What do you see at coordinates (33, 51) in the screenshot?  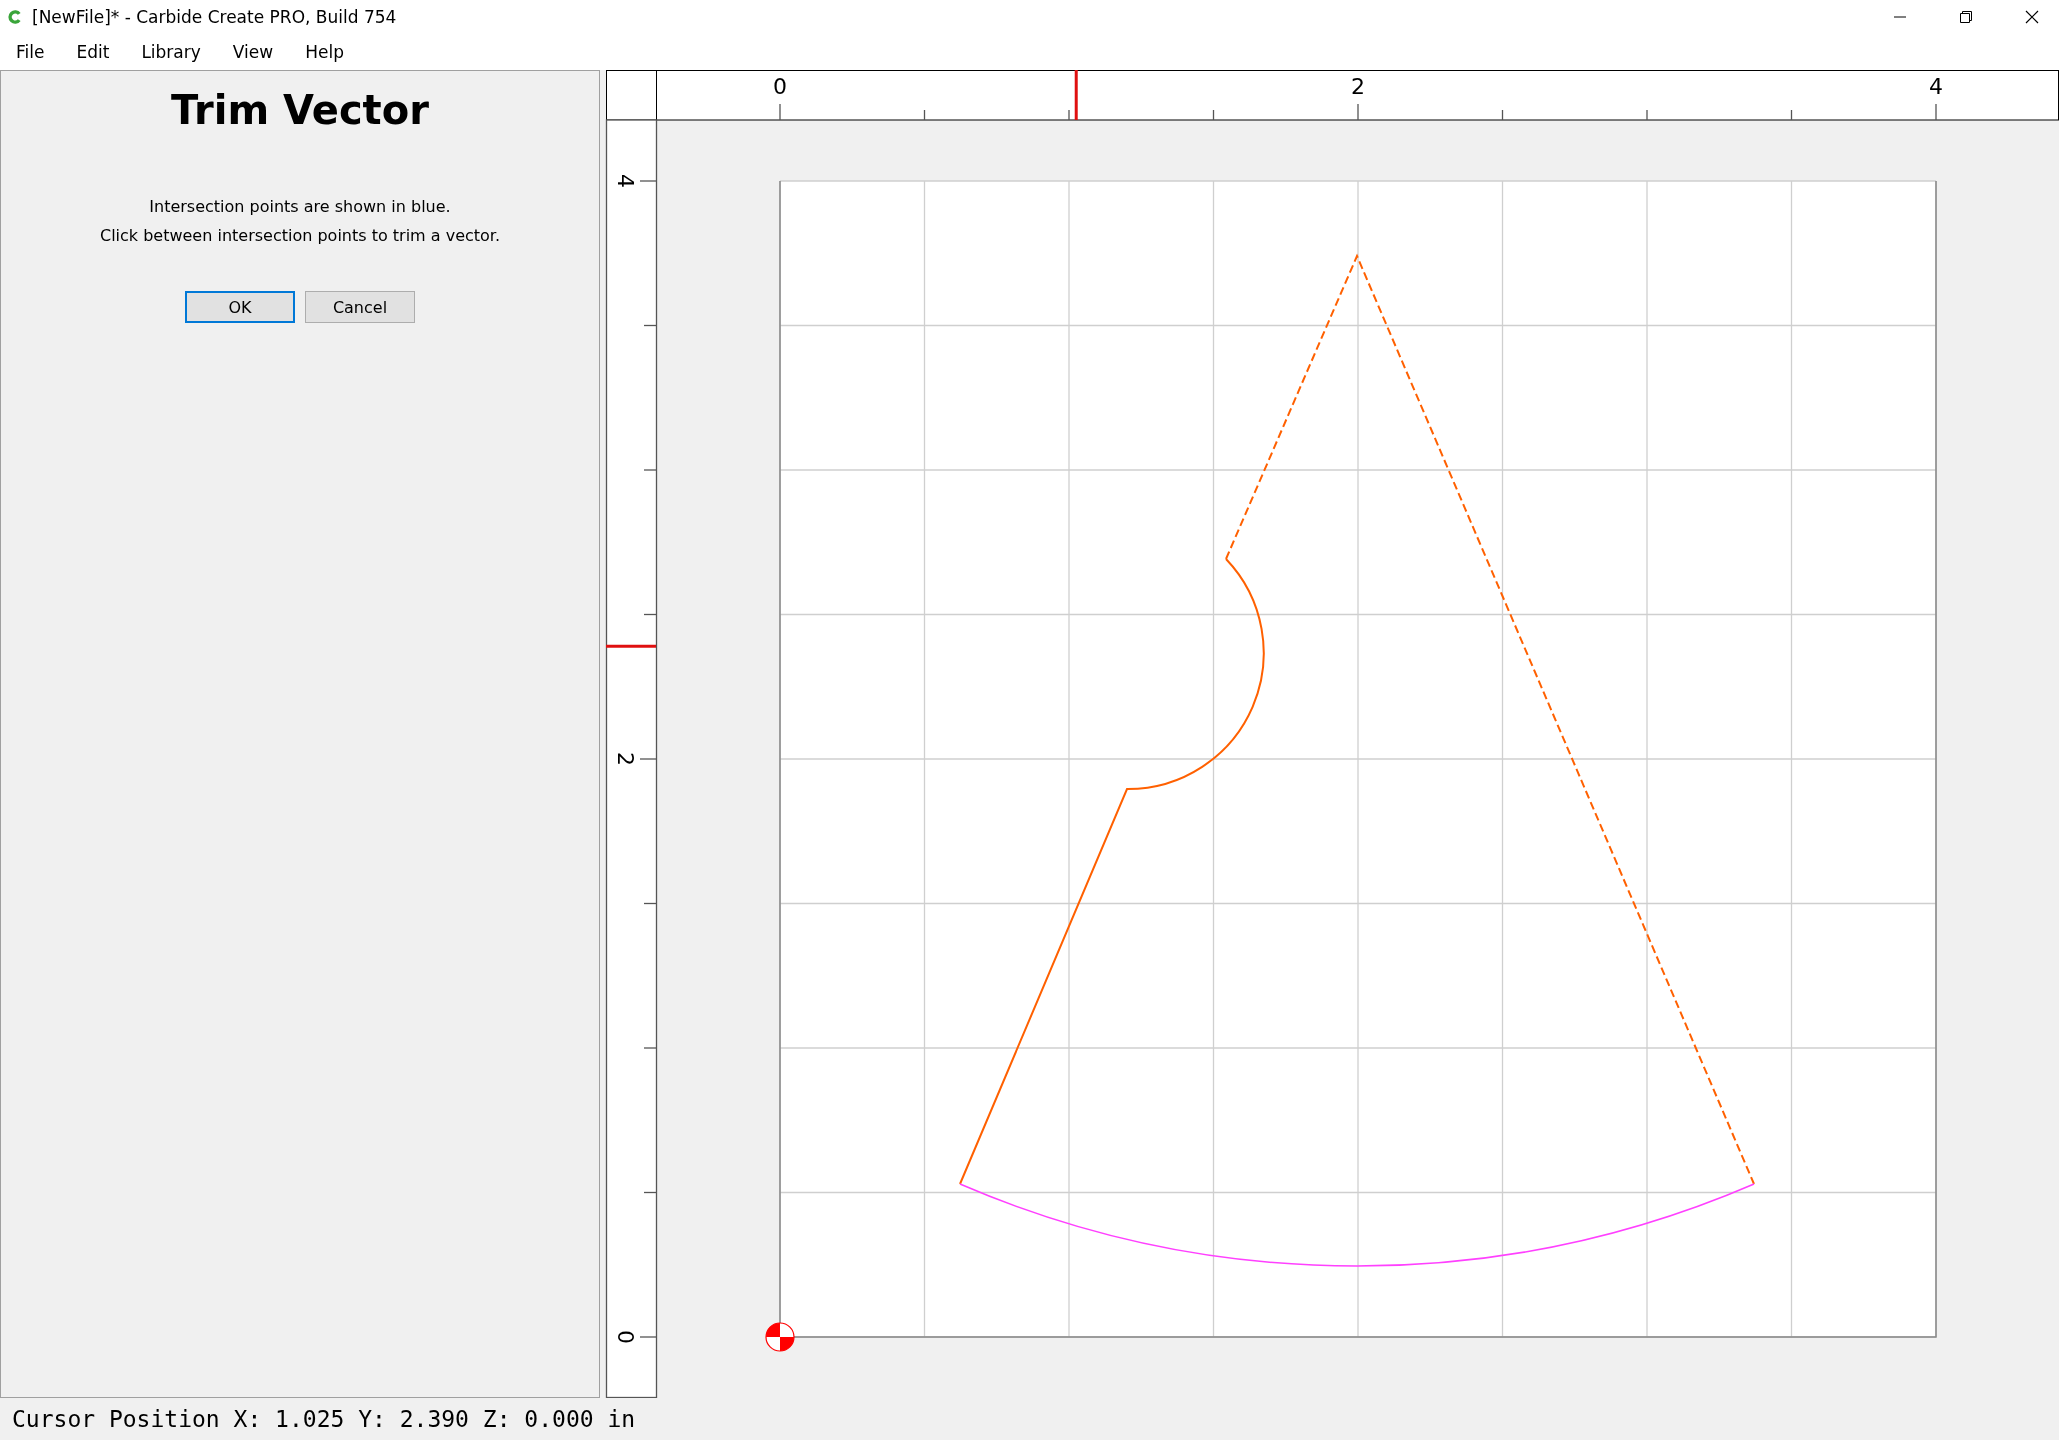 I see `menu-item: File` at bounding box center [33, 51].